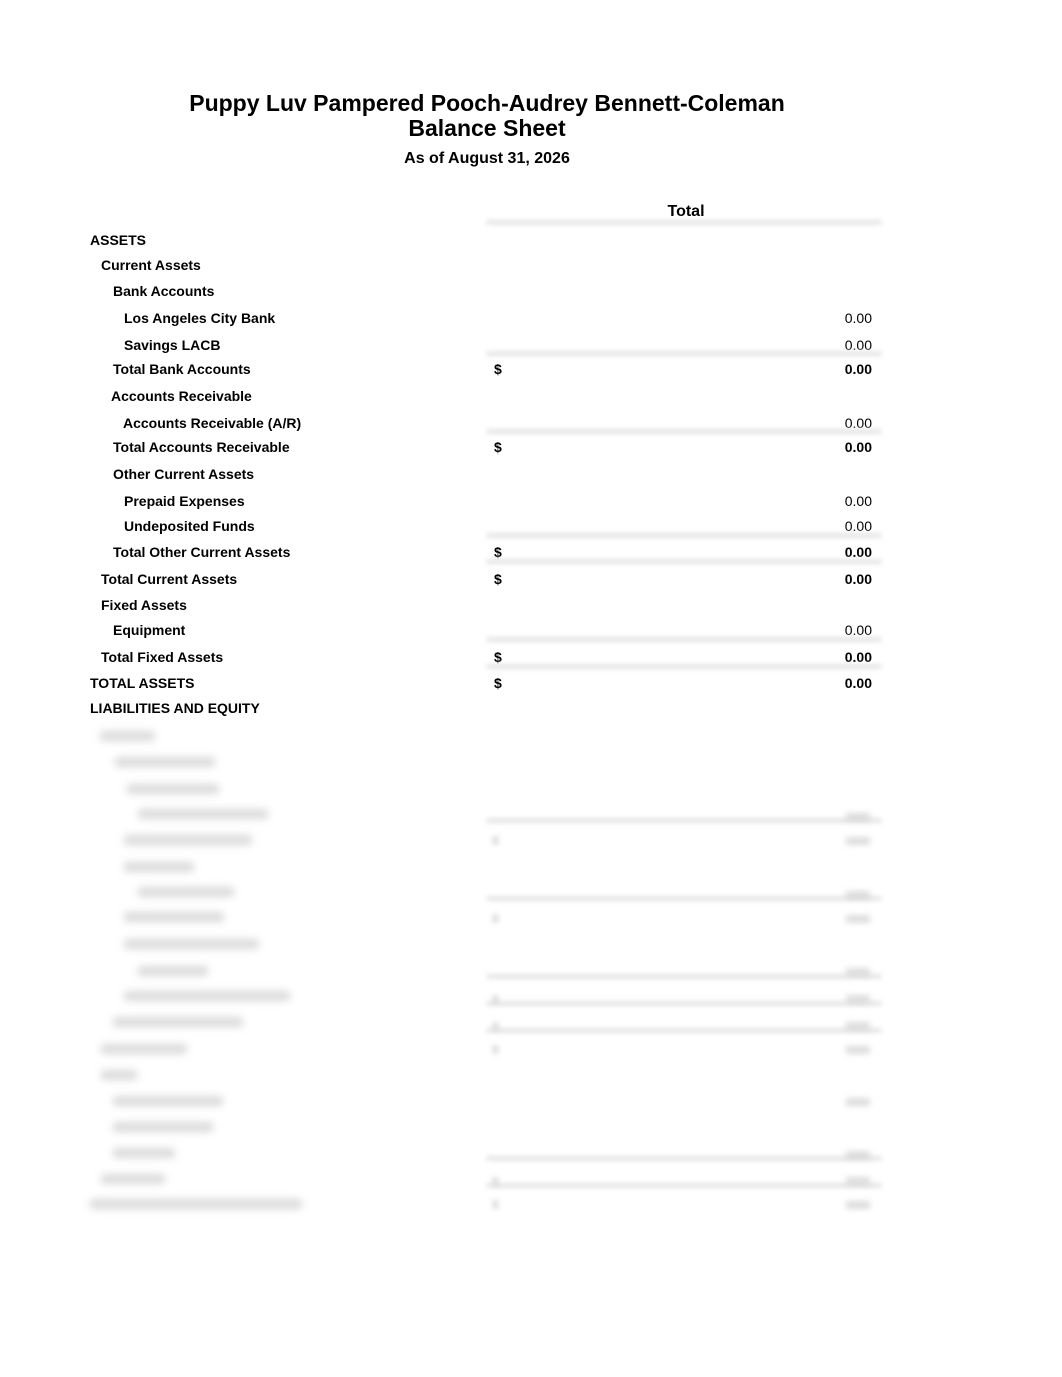 Image resolution: width=1062 pixels, height=1377 pixels. What do you see at coordinates (200, 318) in the screenshot?
I see `row-label: Los Angeles City Bank` at bounding box center [200, 318].